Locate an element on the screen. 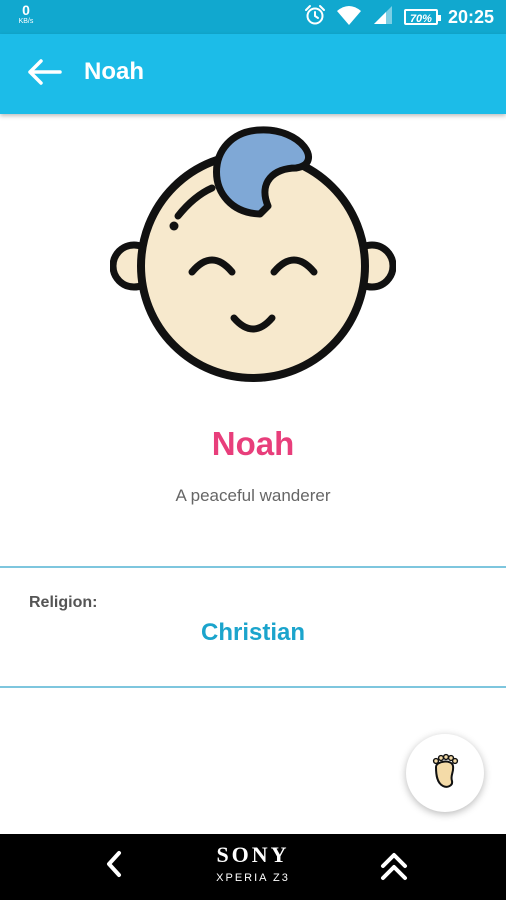 This screenshot has width=506, height=900. divider-top is located at coordinates (253, 567).